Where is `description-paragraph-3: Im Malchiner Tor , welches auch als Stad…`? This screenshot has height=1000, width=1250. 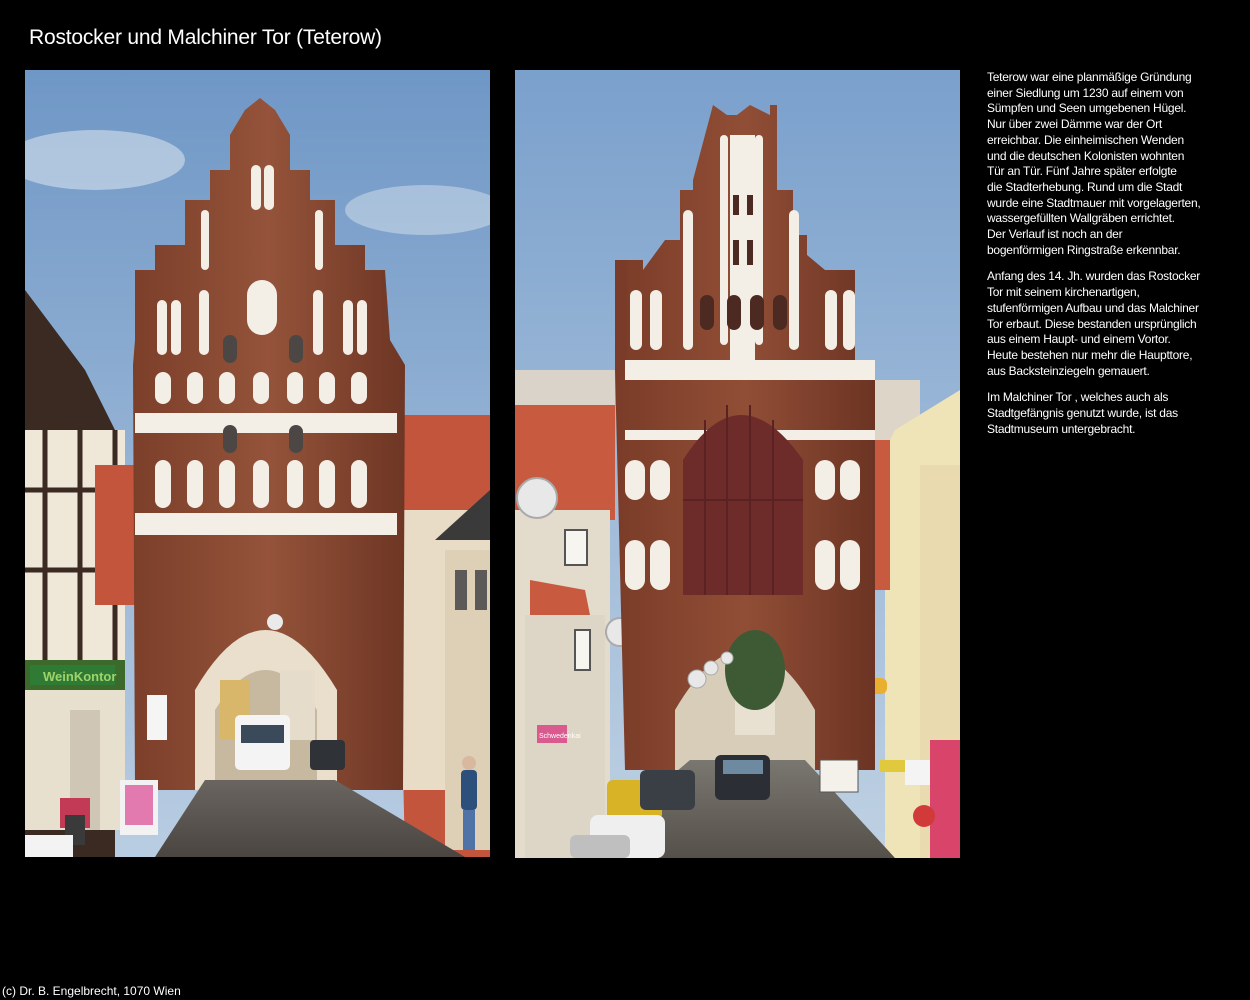
description-paragraph-3: Im Malchiner Tor , welches auch als Stad… is located at coordinates (1082, 413).